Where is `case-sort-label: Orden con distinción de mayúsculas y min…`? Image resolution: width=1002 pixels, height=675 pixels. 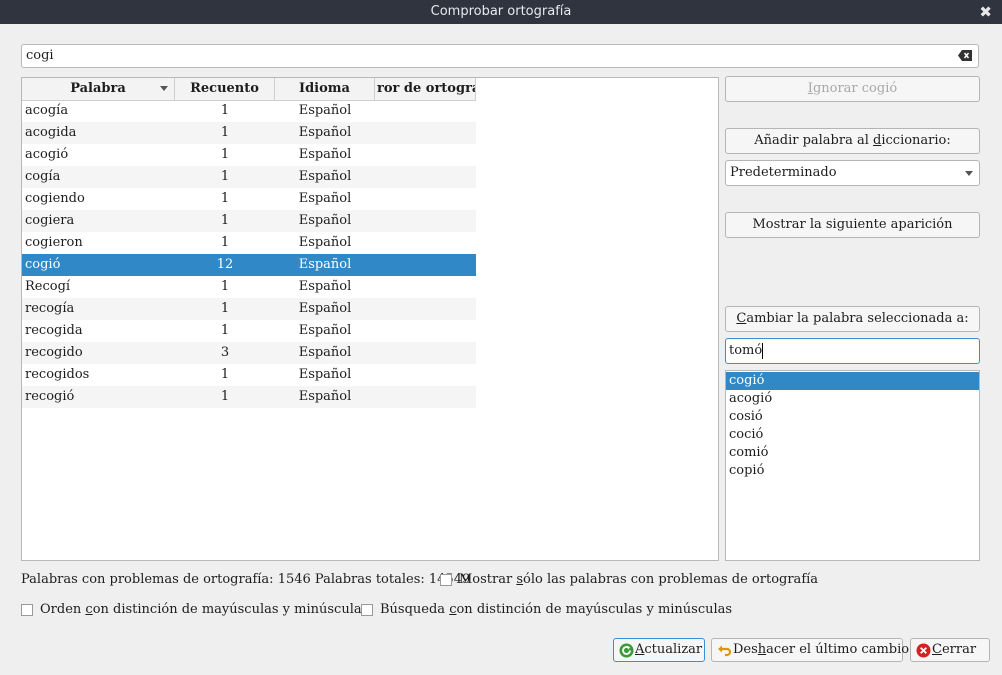
case-sort-label: Orden con distinción de mayúsculas y min… is located at coordinates (204, 609).